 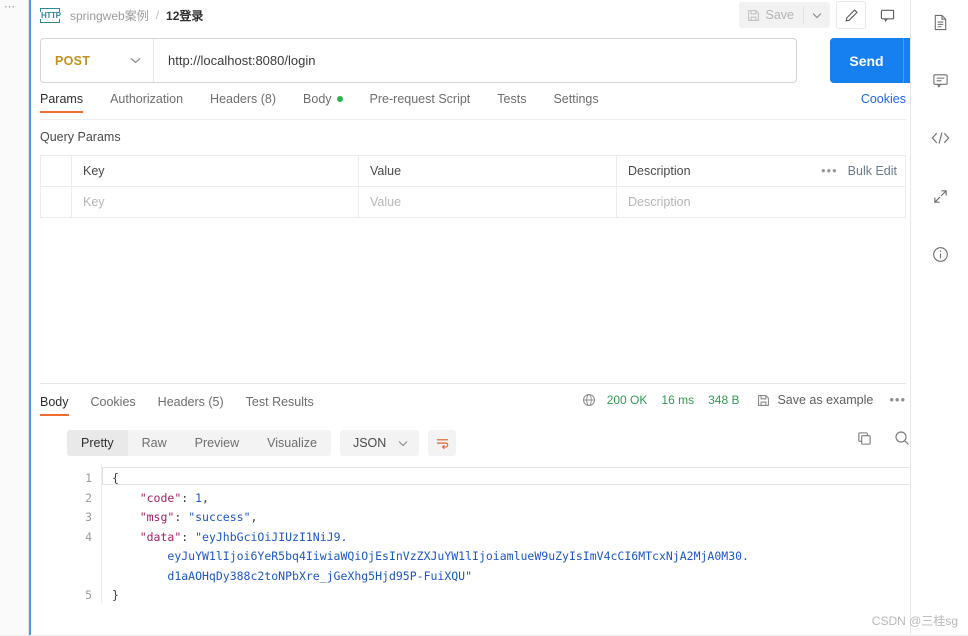 I want to click on url-input: http://localhost:8080/login, so click(x=475, y=60).